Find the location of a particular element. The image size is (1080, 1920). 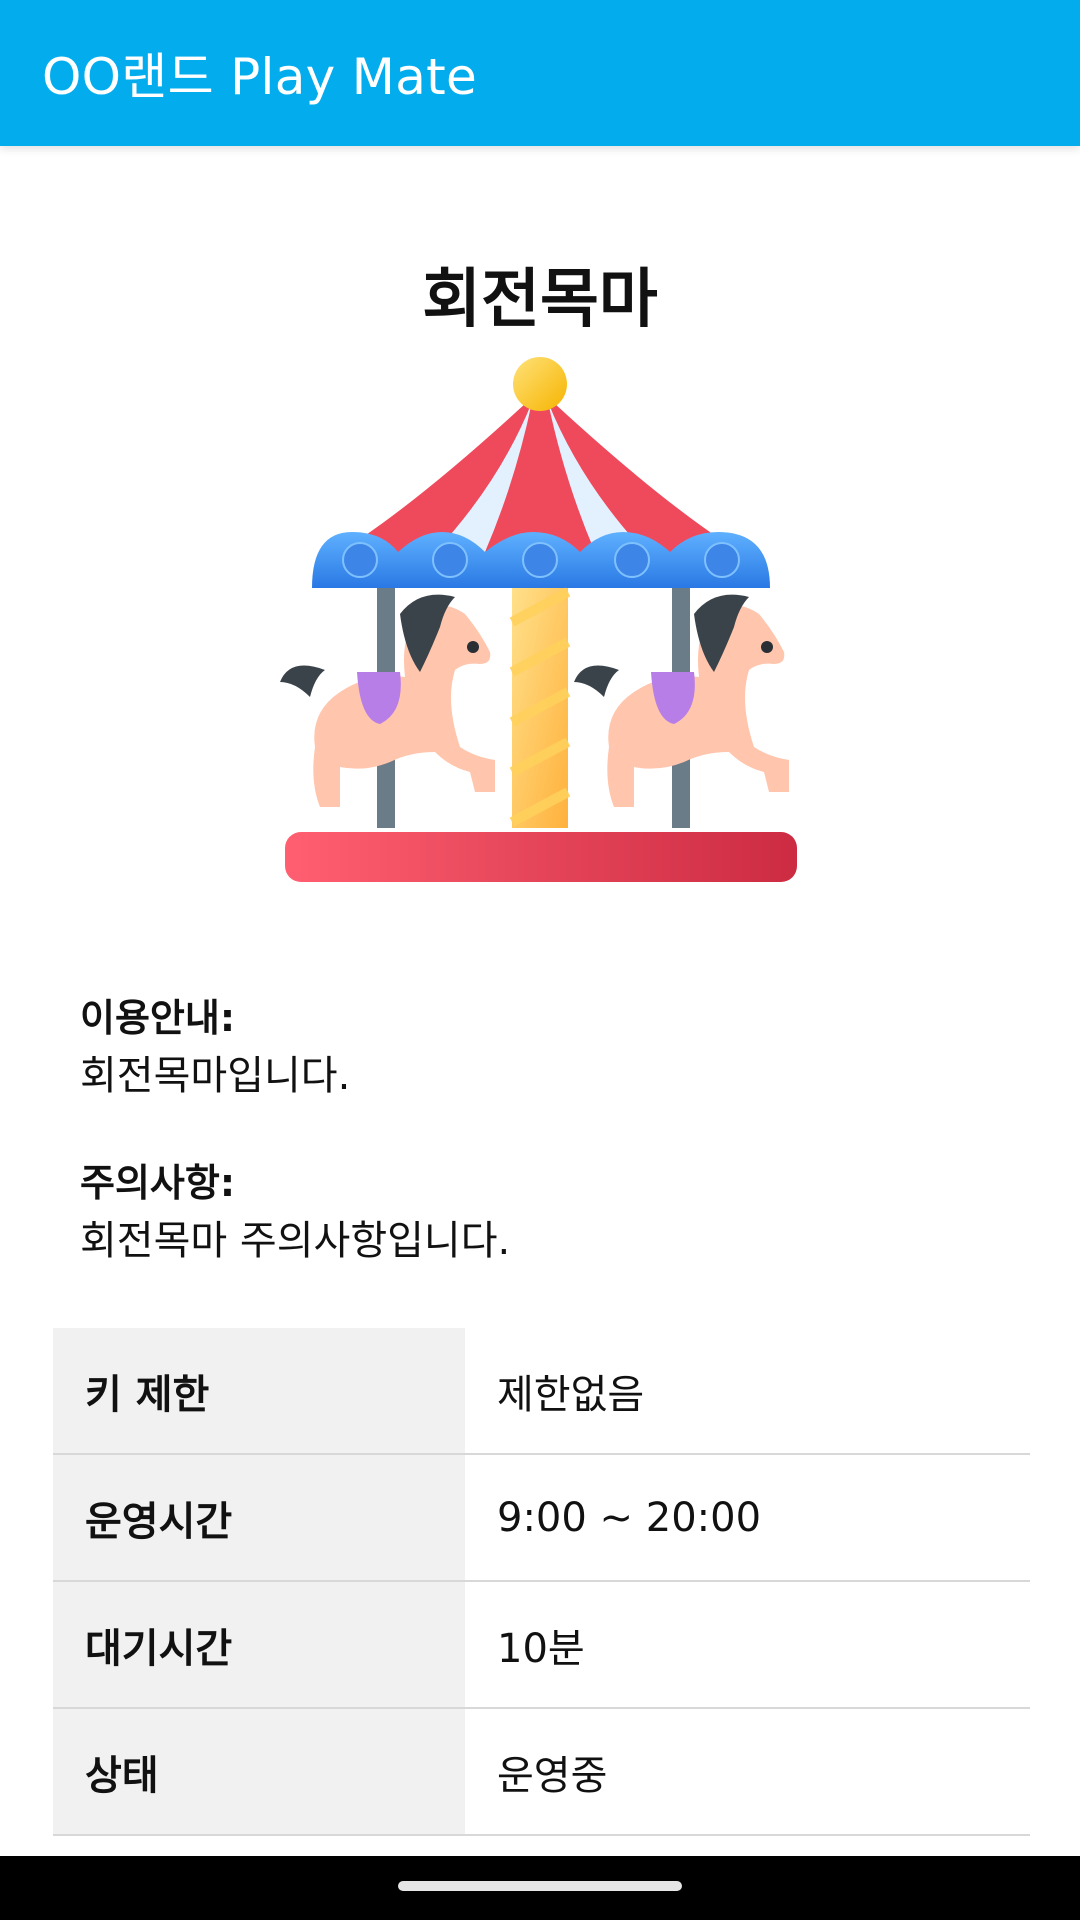

table-row: 대기시간 10분 is located at coordinates (541, 1645).